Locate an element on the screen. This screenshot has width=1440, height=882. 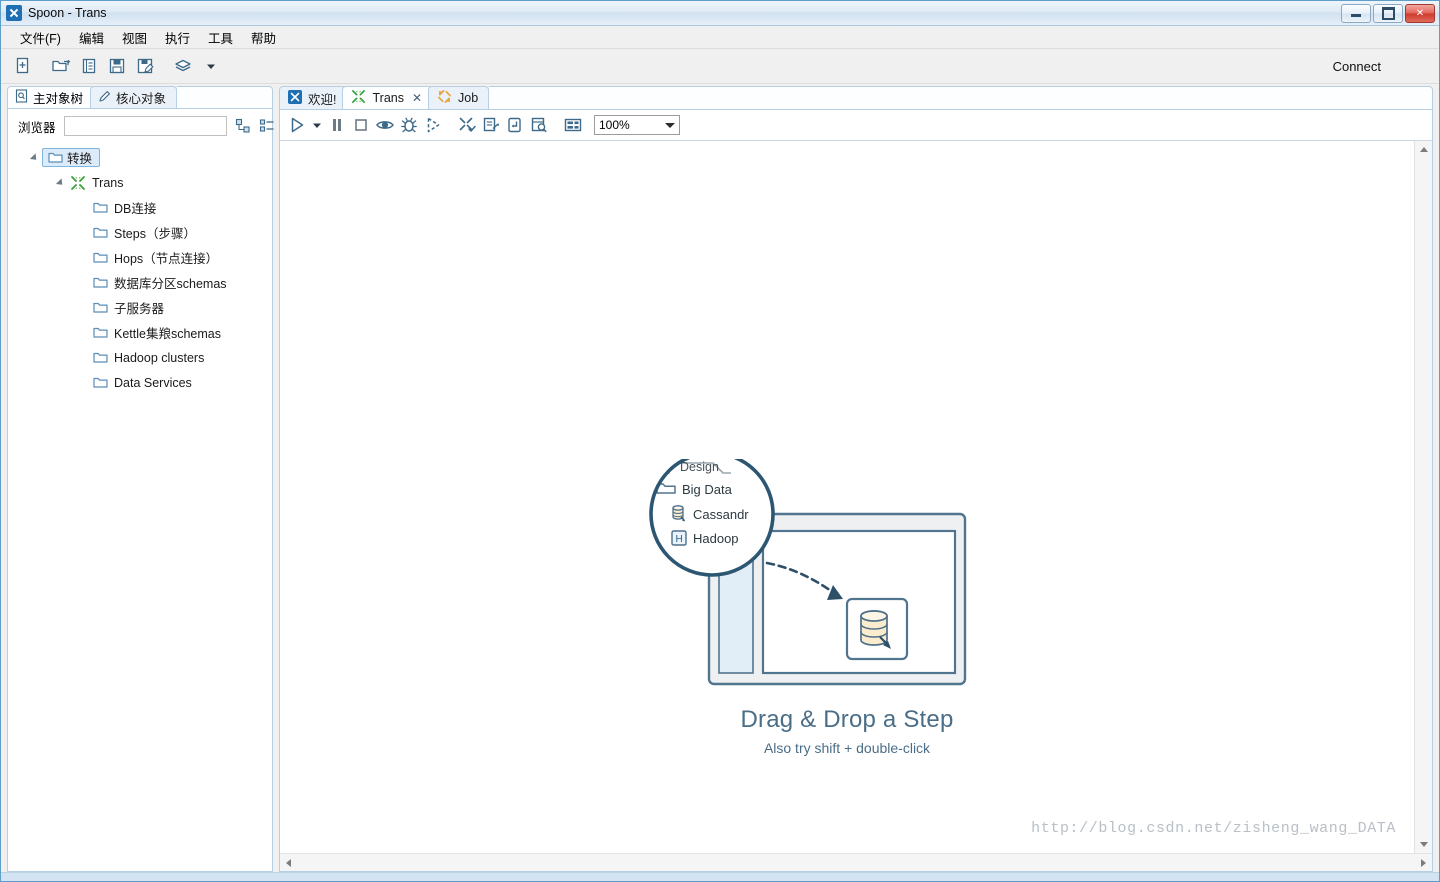
debug-icon is located at coordinates (409, 125).